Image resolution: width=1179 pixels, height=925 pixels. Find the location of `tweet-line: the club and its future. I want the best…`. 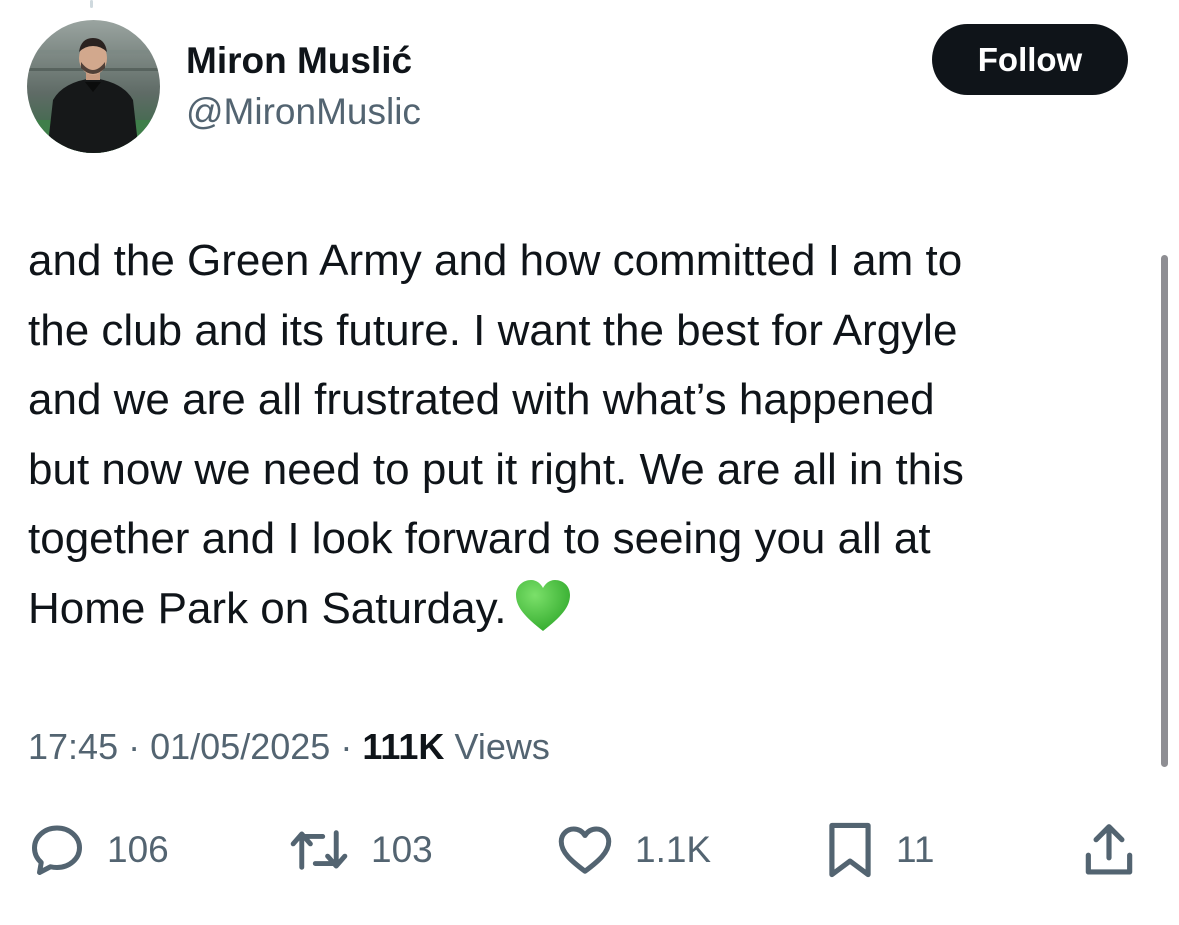

tweet-line: the club and its future. I want the best… is located at coordinates (493, 330).